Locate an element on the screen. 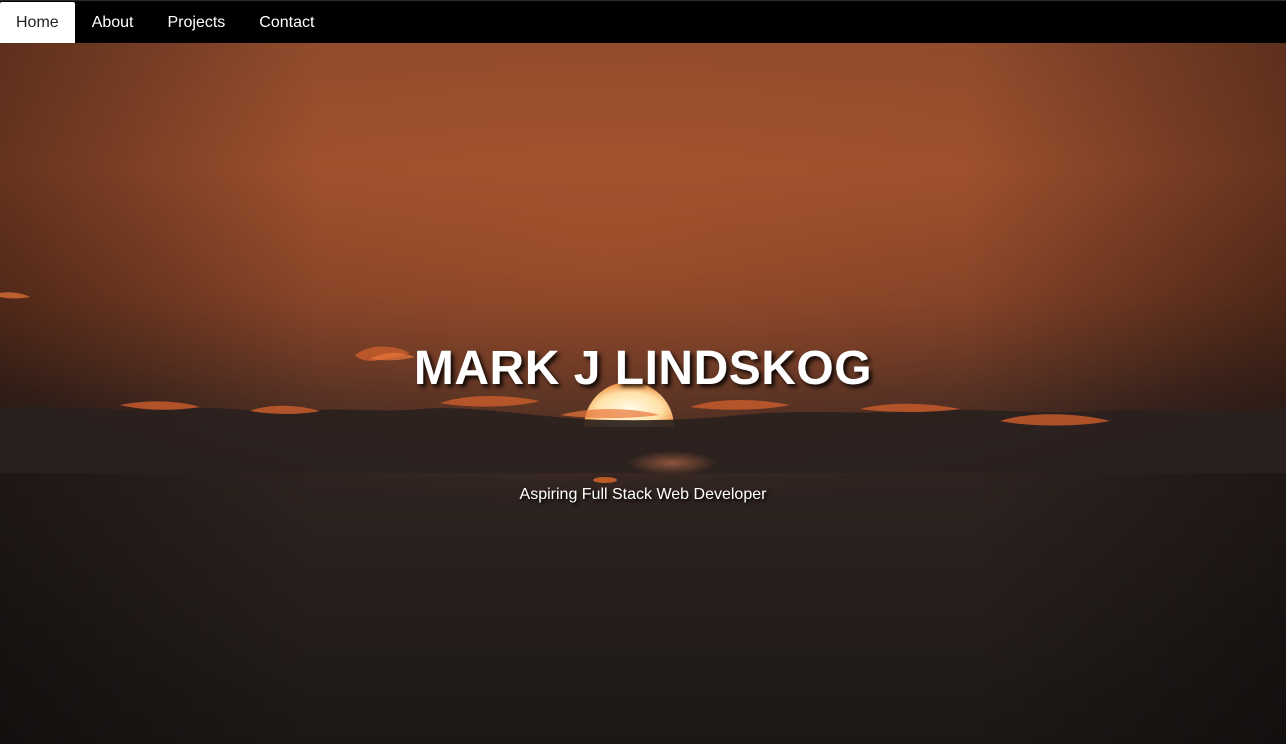  hero-subtitle: Aspiring Full Stack Web Developer is located at coordinates (643, 494).